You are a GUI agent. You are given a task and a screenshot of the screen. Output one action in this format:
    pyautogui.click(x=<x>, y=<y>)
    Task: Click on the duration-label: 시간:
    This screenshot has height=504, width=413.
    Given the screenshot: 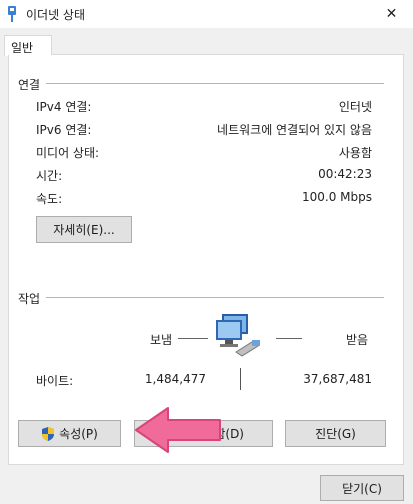 What is the action you would take?
    pyautogui.click(x=49, y=176)
    